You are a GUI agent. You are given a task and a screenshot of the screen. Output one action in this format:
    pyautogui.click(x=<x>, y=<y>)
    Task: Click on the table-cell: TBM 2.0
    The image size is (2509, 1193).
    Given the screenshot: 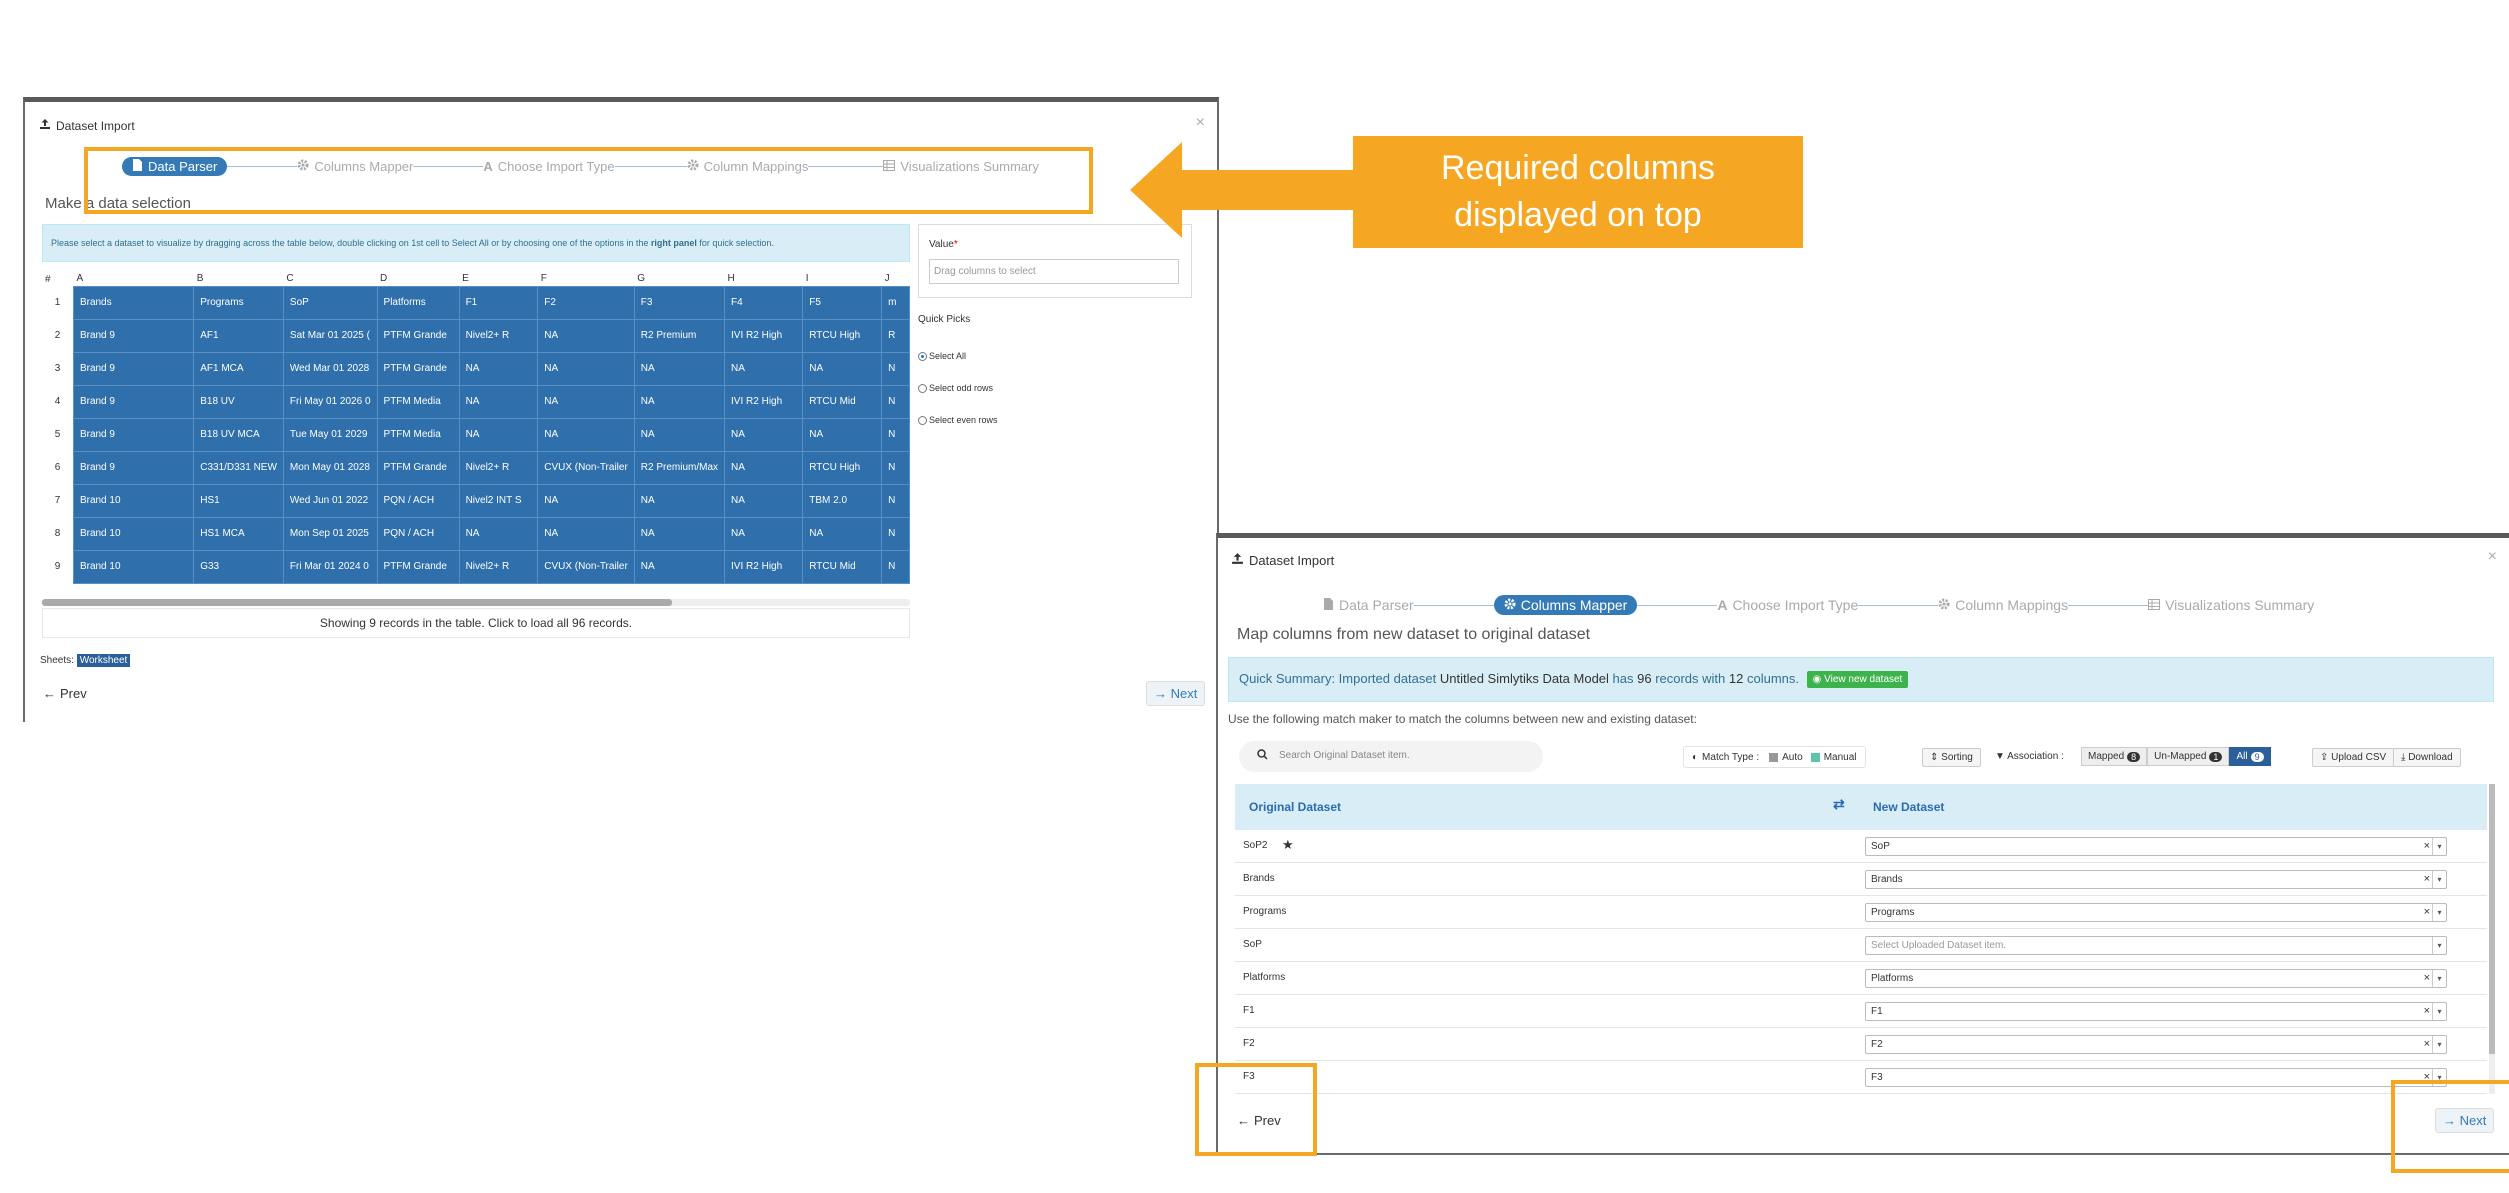 What is the action you would take?
    pyautogui.click(x=842, y=500)
    